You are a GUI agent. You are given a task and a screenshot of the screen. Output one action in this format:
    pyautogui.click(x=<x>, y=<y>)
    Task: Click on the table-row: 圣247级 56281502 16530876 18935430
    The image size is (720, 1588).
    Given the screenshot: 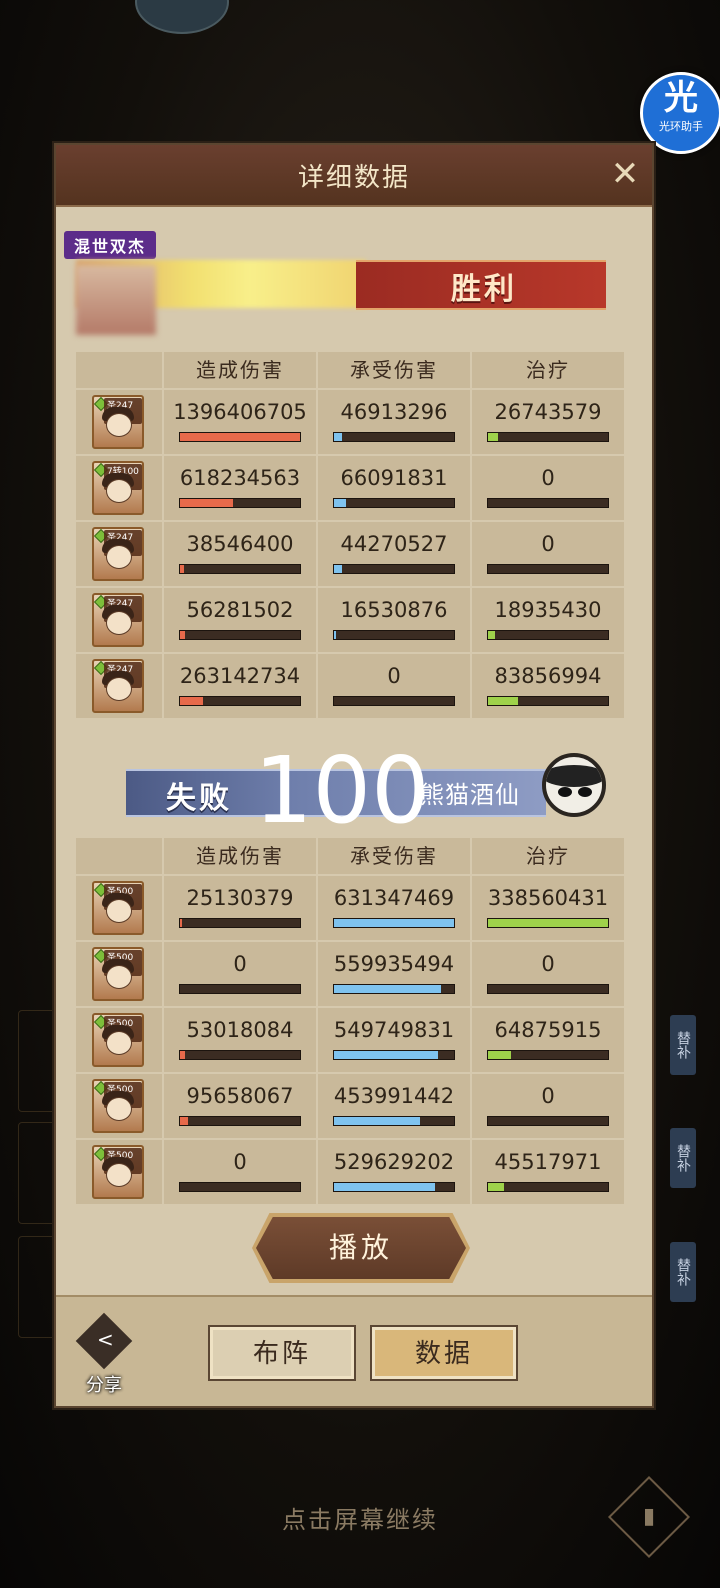 What is the action you would take?
    pyautogui.click(x=350, y=620)
    